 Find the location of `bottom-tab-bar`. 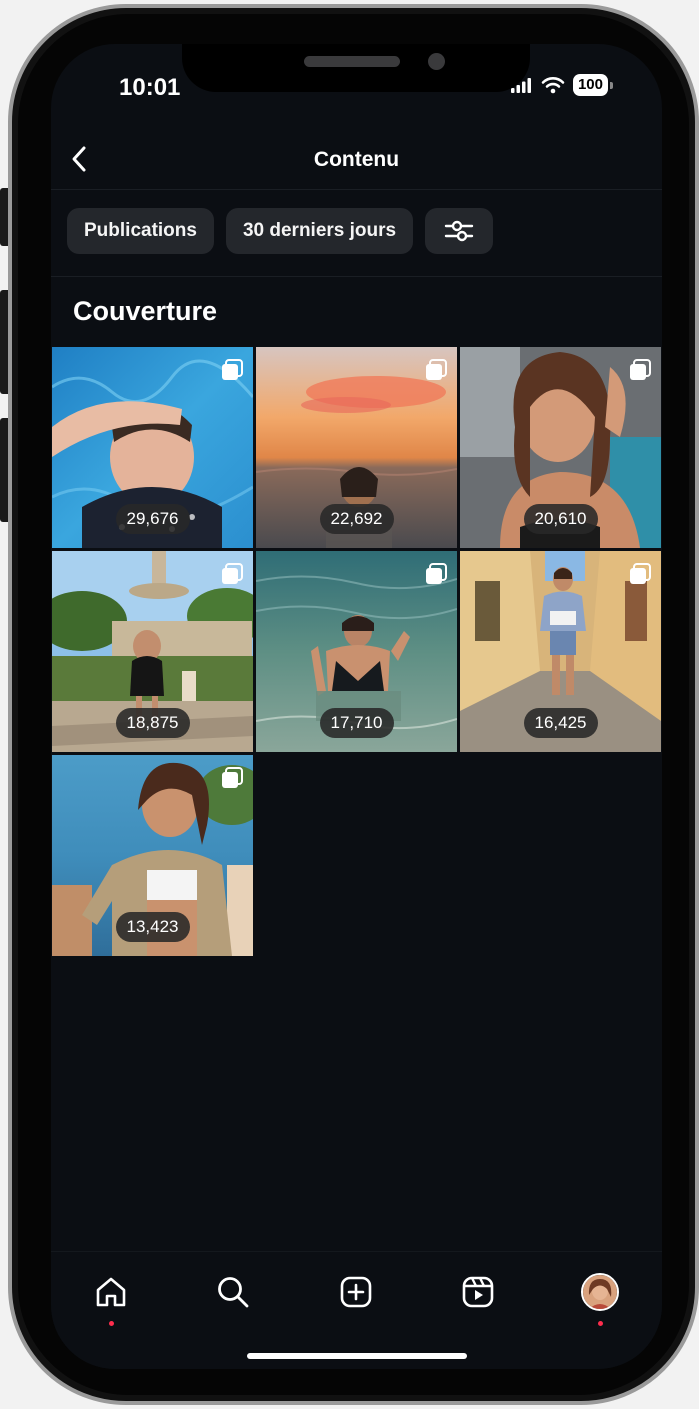

bottom-tab-bar is located at coordinates (356, 1310).